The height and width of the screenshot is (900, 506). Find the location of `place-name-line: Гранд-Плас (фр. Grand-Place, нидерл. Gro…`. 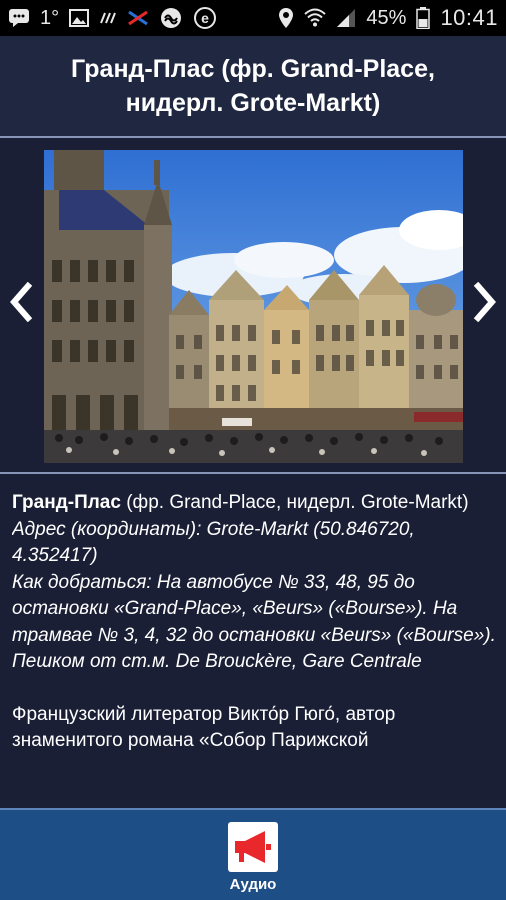

place-name-line: Гранд-Плас (фр. Grand-Place, нидерл. Gro… is located at coordinates (254, 503).